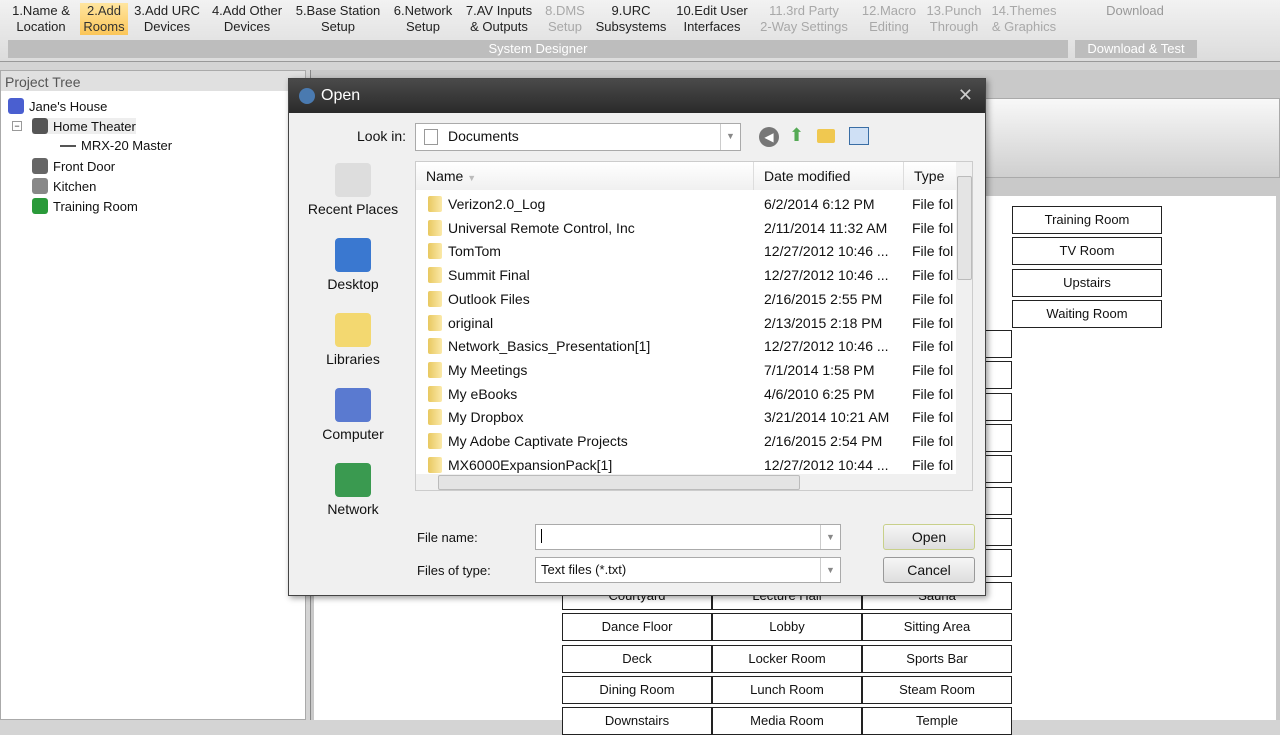 The width and height of the screenshot is (1280, 735). Describe the element at coordinates (353, 265) in the screenshot. I see `place-desktop: Desktop` at that location.